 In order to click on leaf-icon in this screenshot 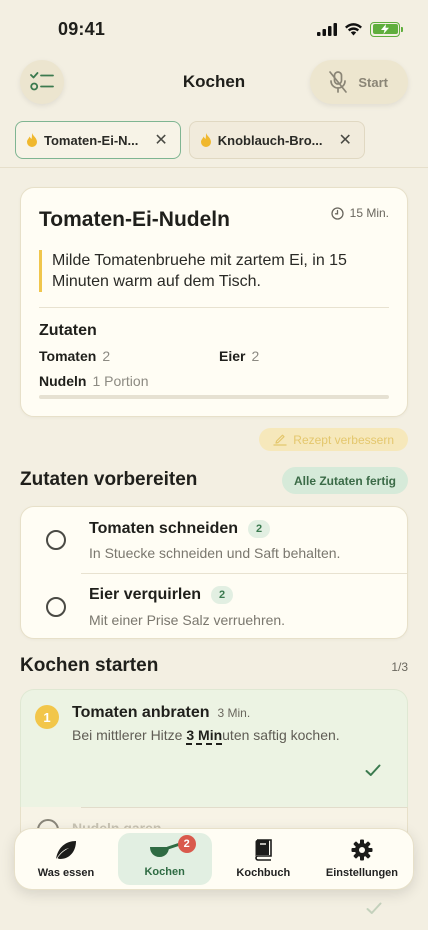, I will do `click(66, 850)`.